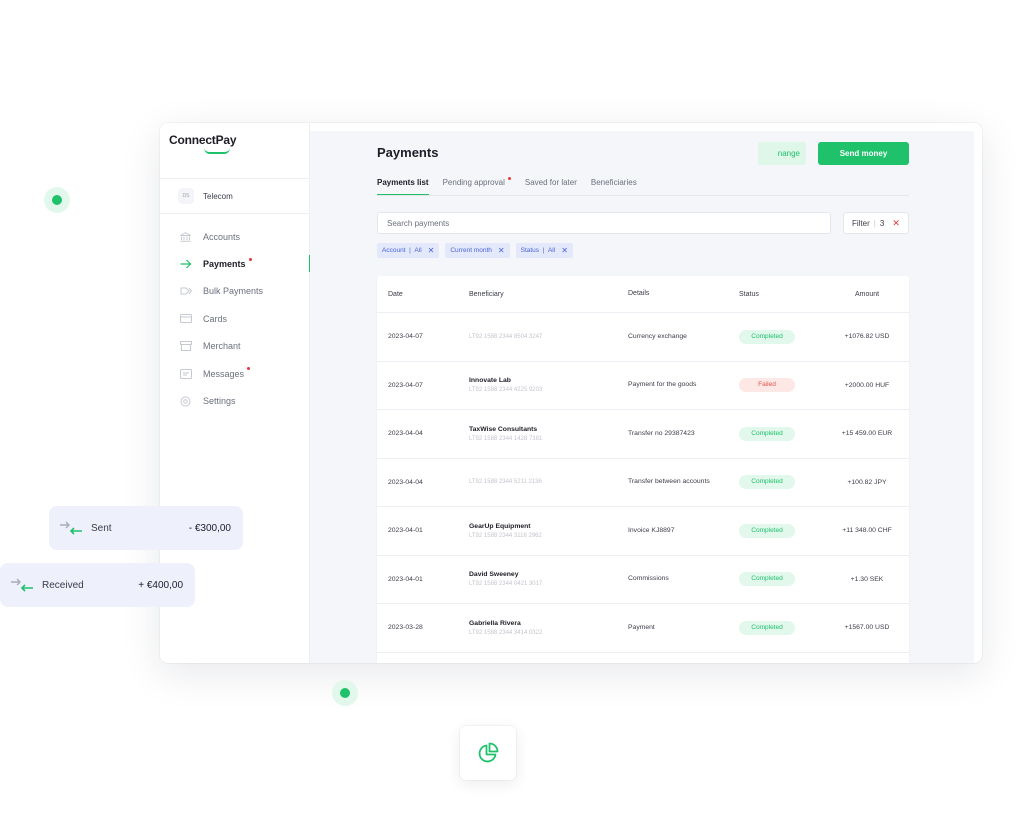 The image size is (1016, 827). What do you see at coordinates (185, 373) in the screenshot?
I see `message-icon` at bounding box center [185, 373].